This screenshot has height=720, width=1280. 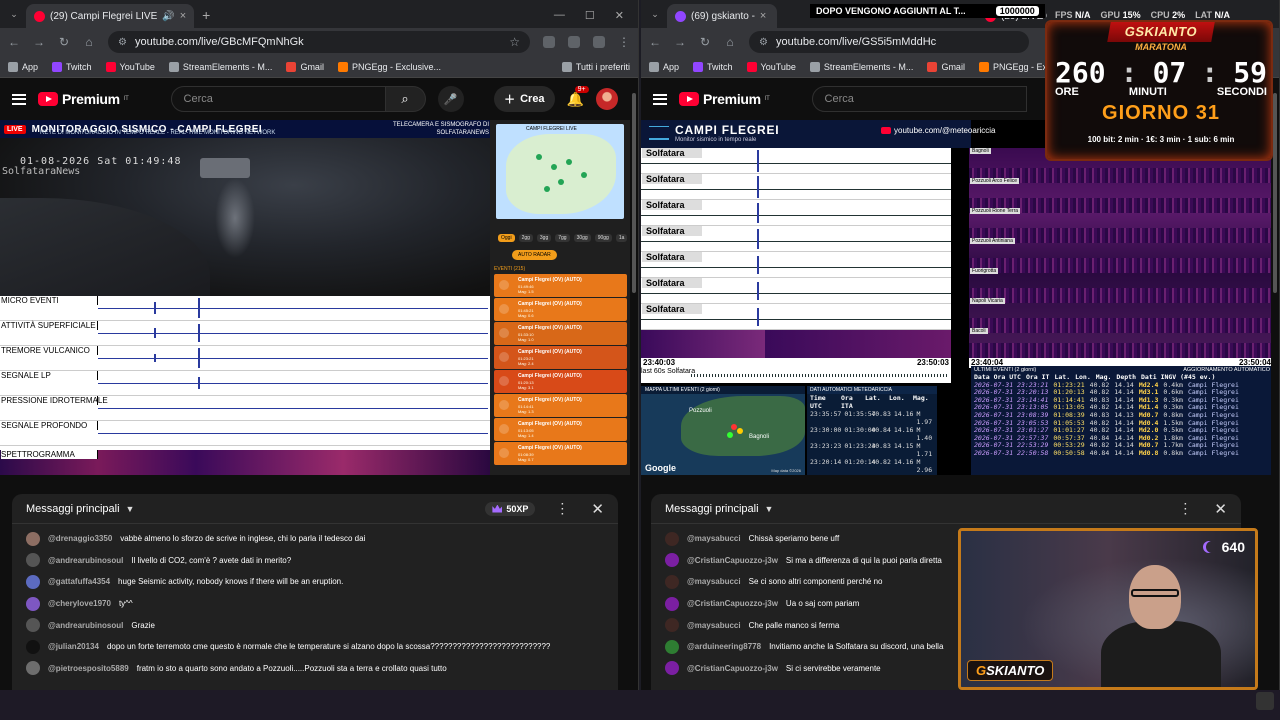 What do you see at coordinates (599, 42) in the screenshot?
I see `profile-icon` at bounding box center [599, 42].